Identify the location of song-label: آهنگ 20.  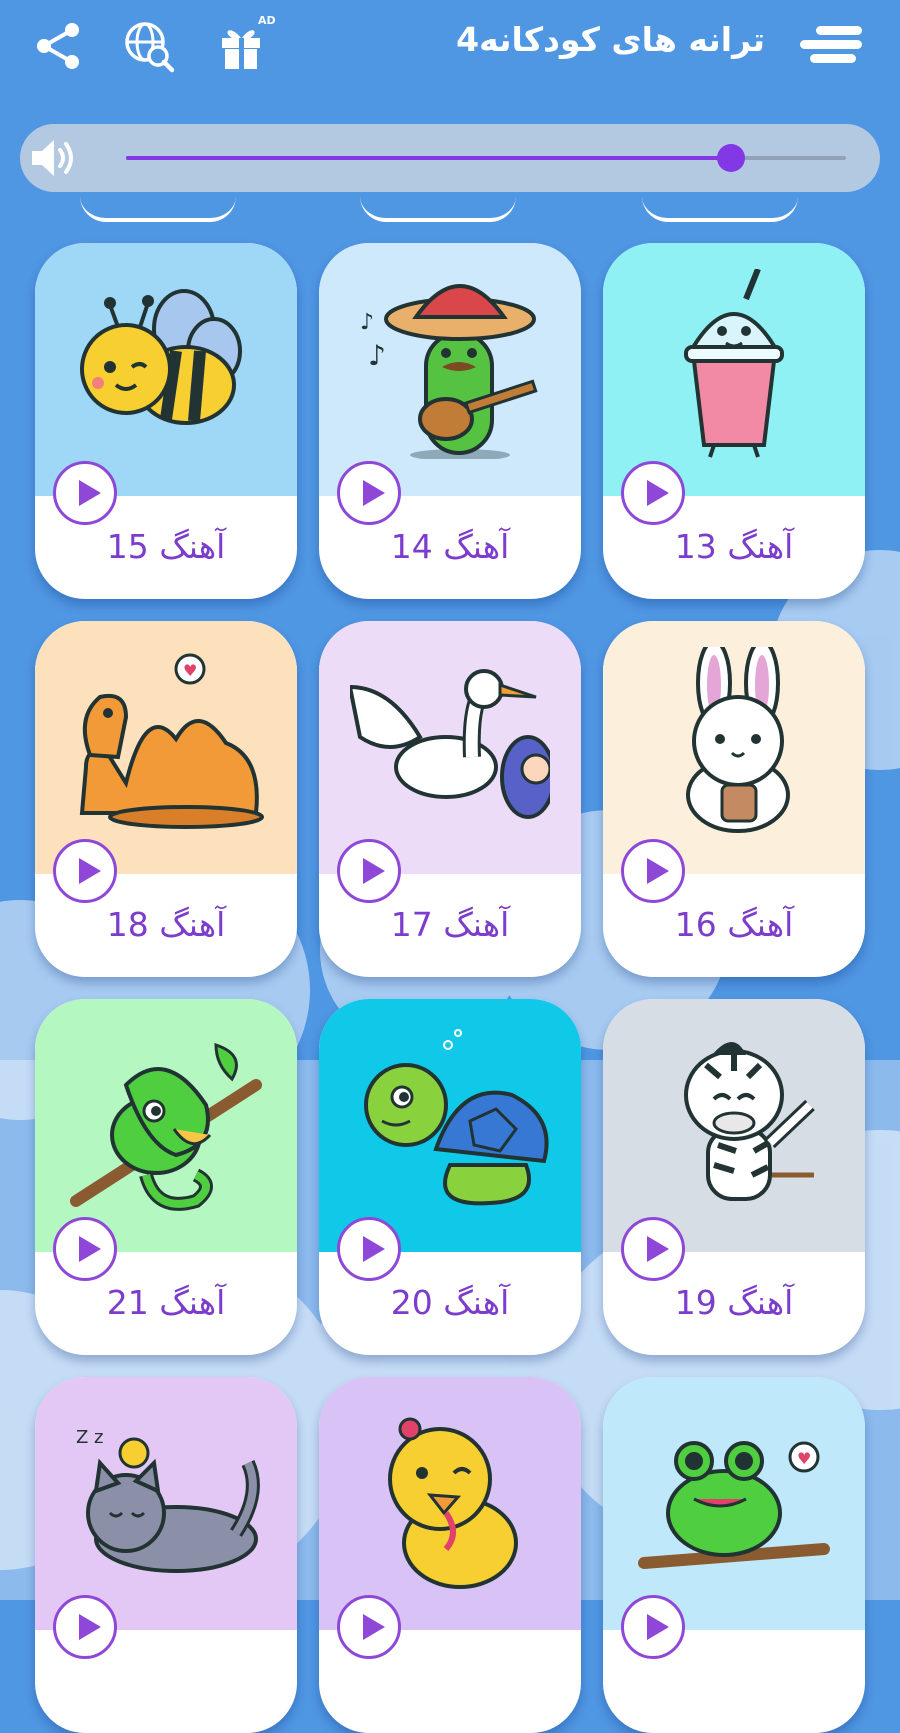
(450, 1302).